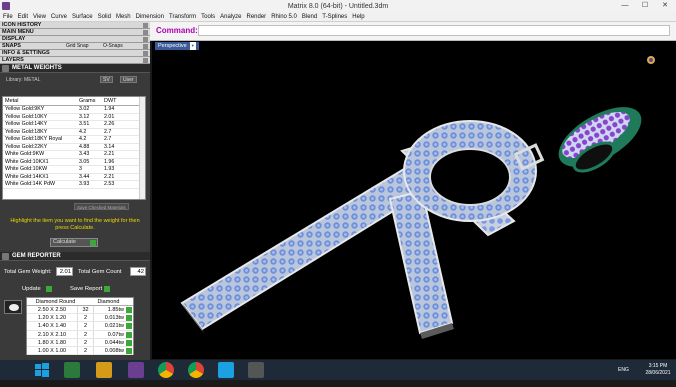  Describe the element at coordinates (208, 17) in the screenshot. I see `menu-tools: Tools` at that location.